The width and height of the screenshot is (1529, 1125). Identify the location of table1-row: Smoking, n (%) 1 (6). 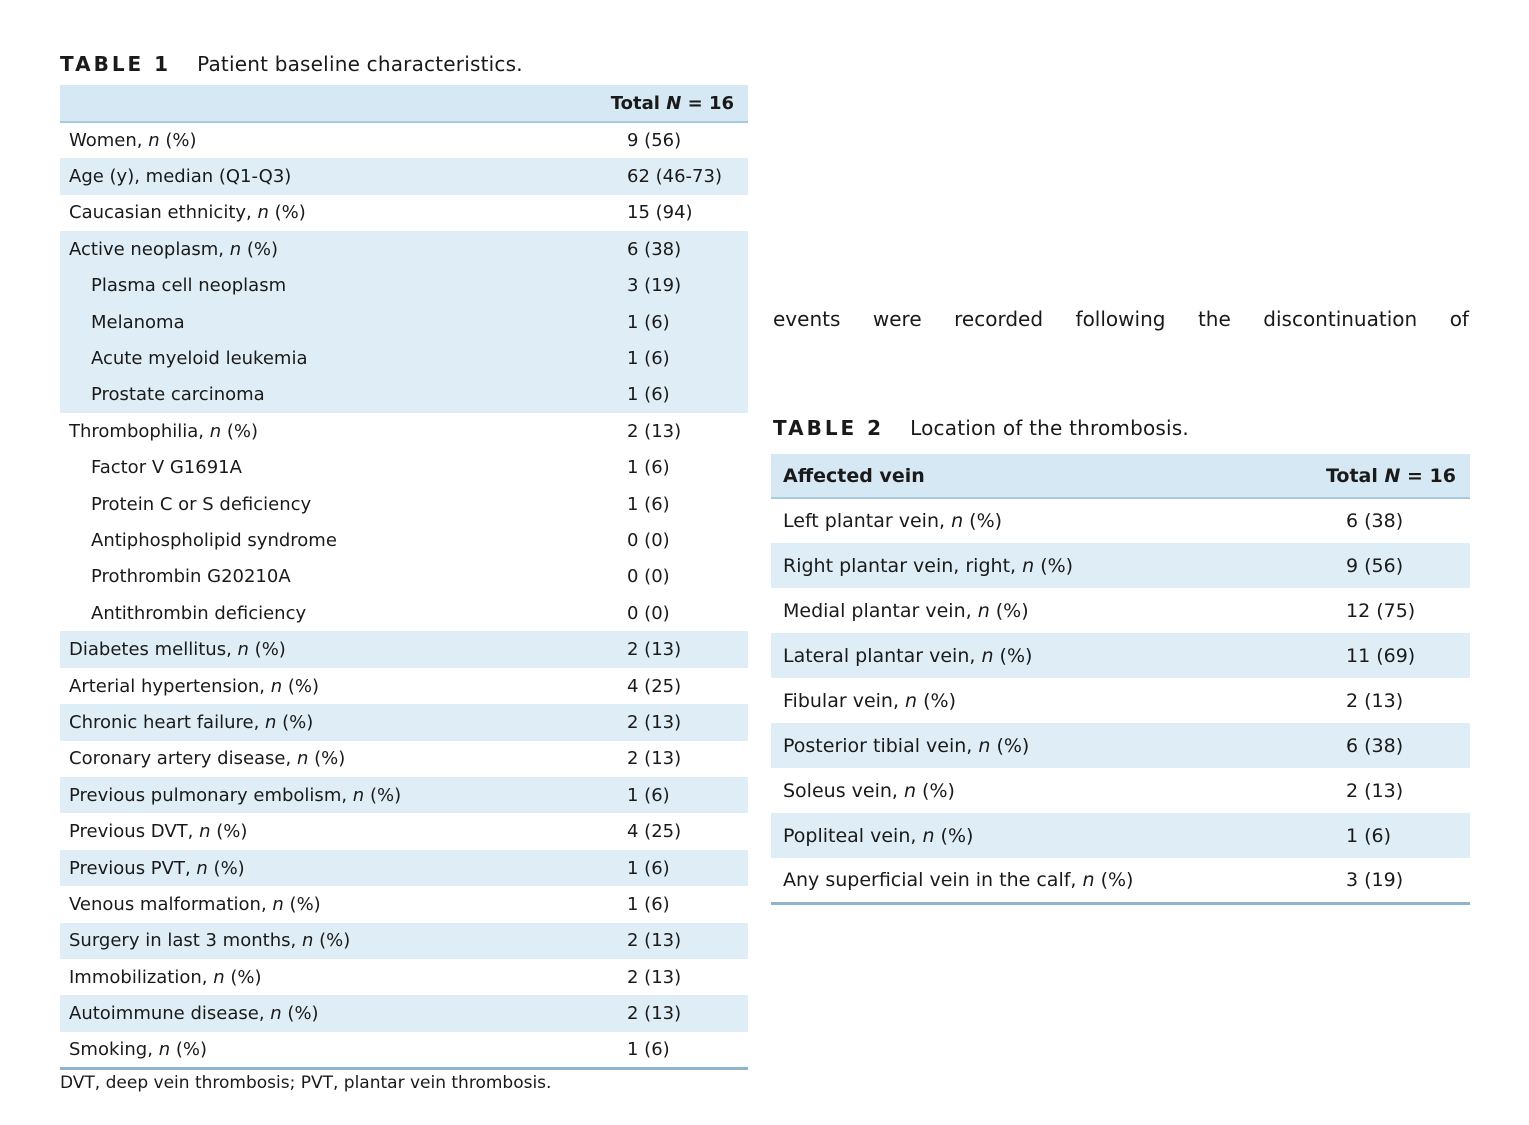
(404, 1050).